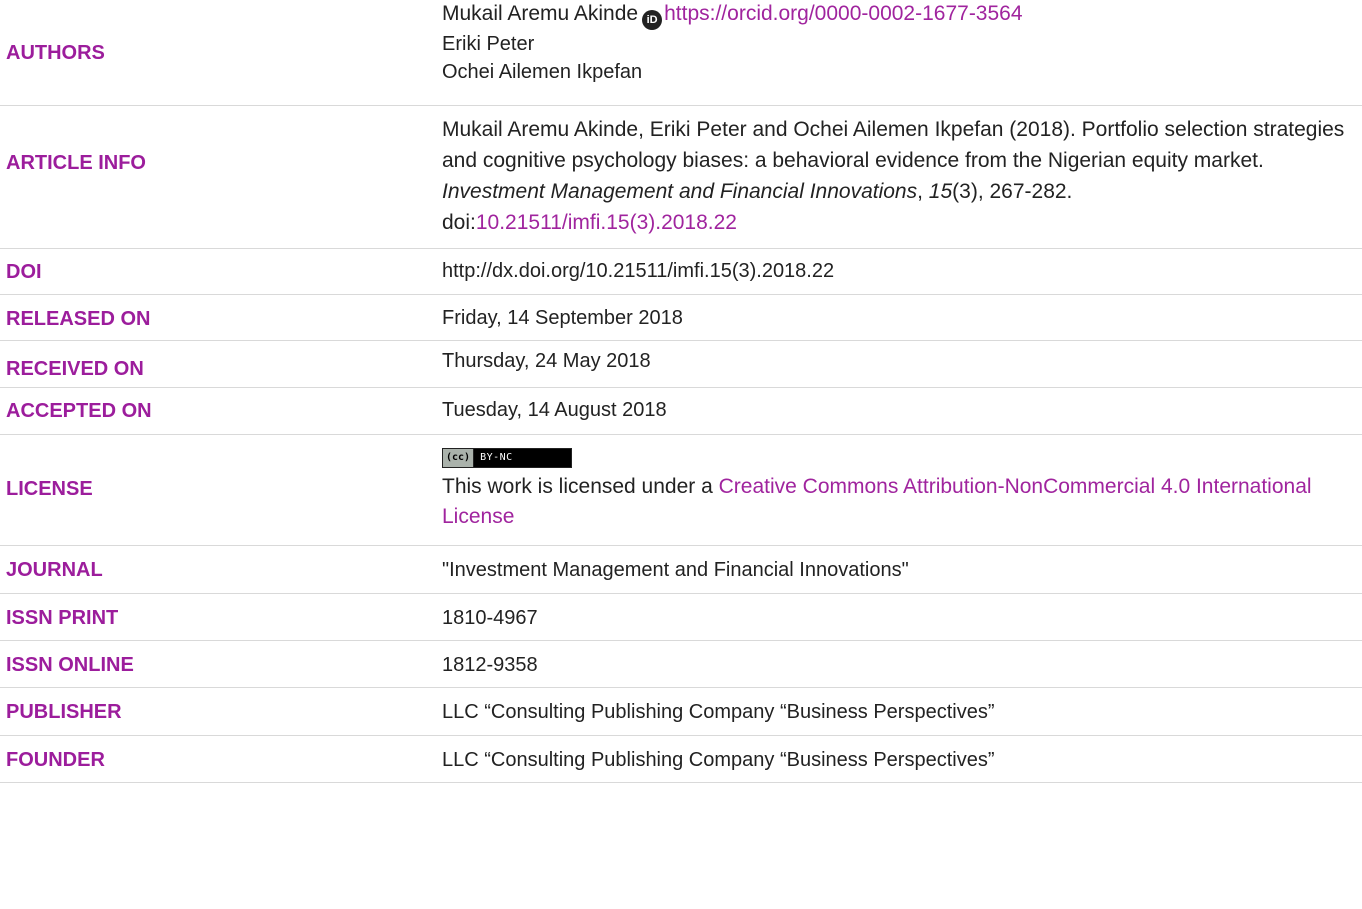 Image resolution: width=1362 pixels, height=909 pixels. Describe the element at coordinates (70, 665) in the screenshot. I see `issn-online-label: ISSN ONLINE` at that location.